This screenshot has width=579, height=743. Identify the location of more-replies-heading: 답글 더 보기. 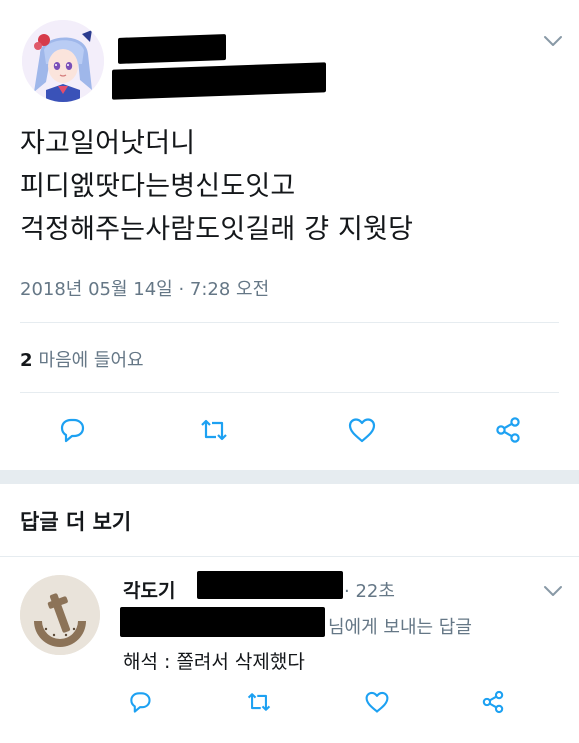
(76, 522).